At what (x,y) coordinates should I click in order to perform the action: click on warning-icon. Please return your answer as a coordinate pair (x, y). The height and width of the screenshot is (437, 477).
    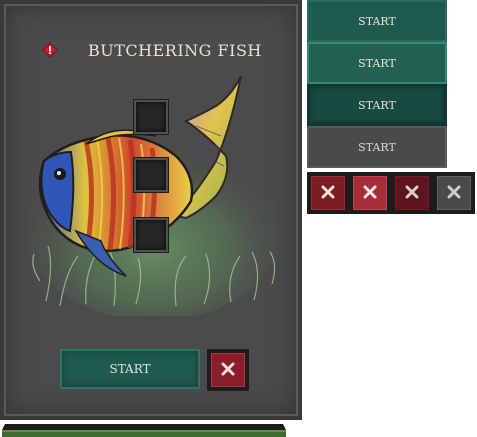
    Looking at the image, I should click on (50, 50).